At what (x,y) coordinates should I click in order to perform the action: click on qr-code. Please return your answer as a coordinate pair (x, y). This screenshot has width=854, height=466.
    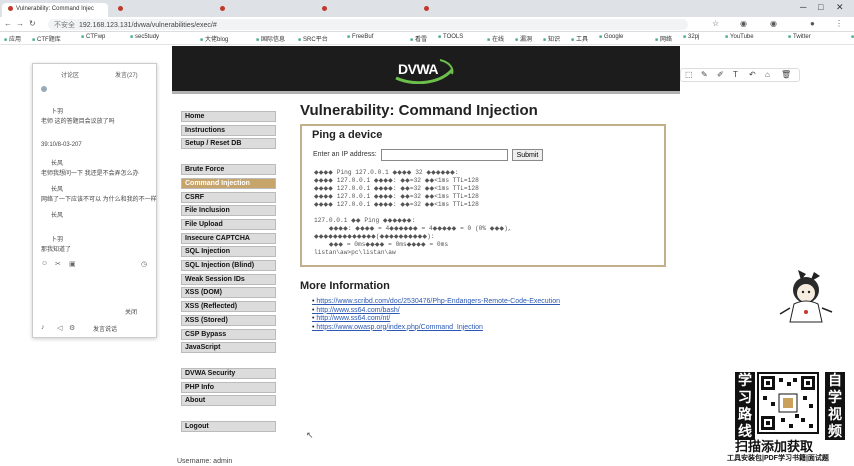
    Looking at the image, I should click on (788, 403).